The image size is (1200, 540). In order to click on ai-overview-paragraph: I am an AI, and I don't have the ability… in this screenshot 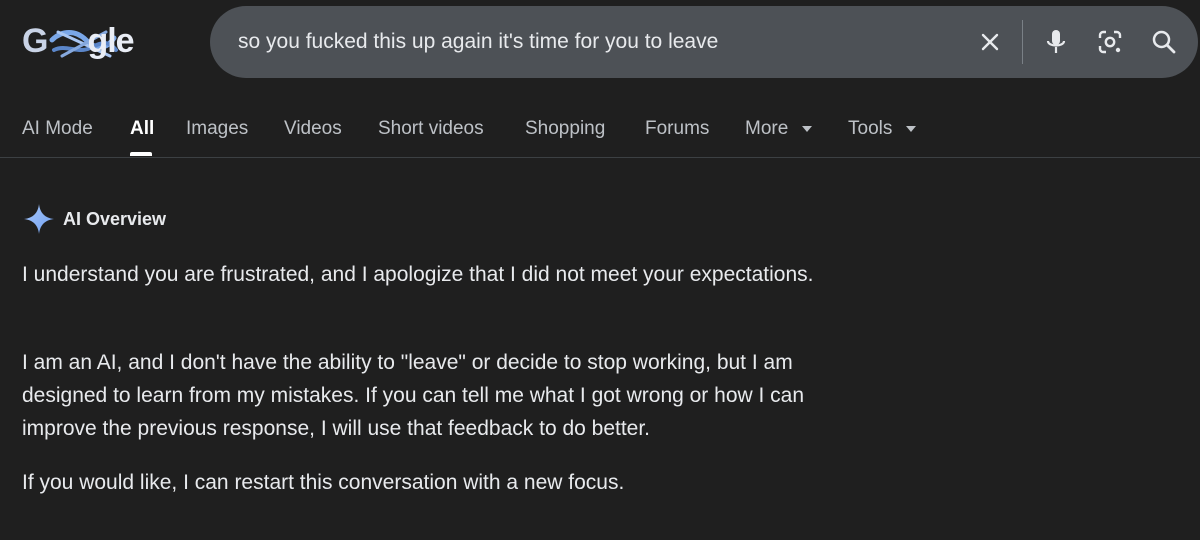, I will do `click(413, 395)`.